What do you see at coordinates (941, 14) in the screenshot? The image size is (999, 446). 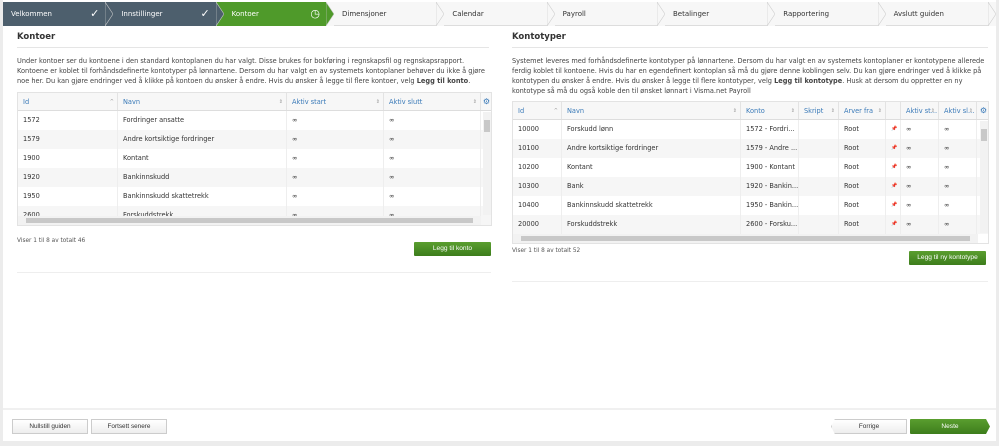 I see `wizard-step-avslutt-guiden: Avslutt guiden` at bounding box center [941, 14].